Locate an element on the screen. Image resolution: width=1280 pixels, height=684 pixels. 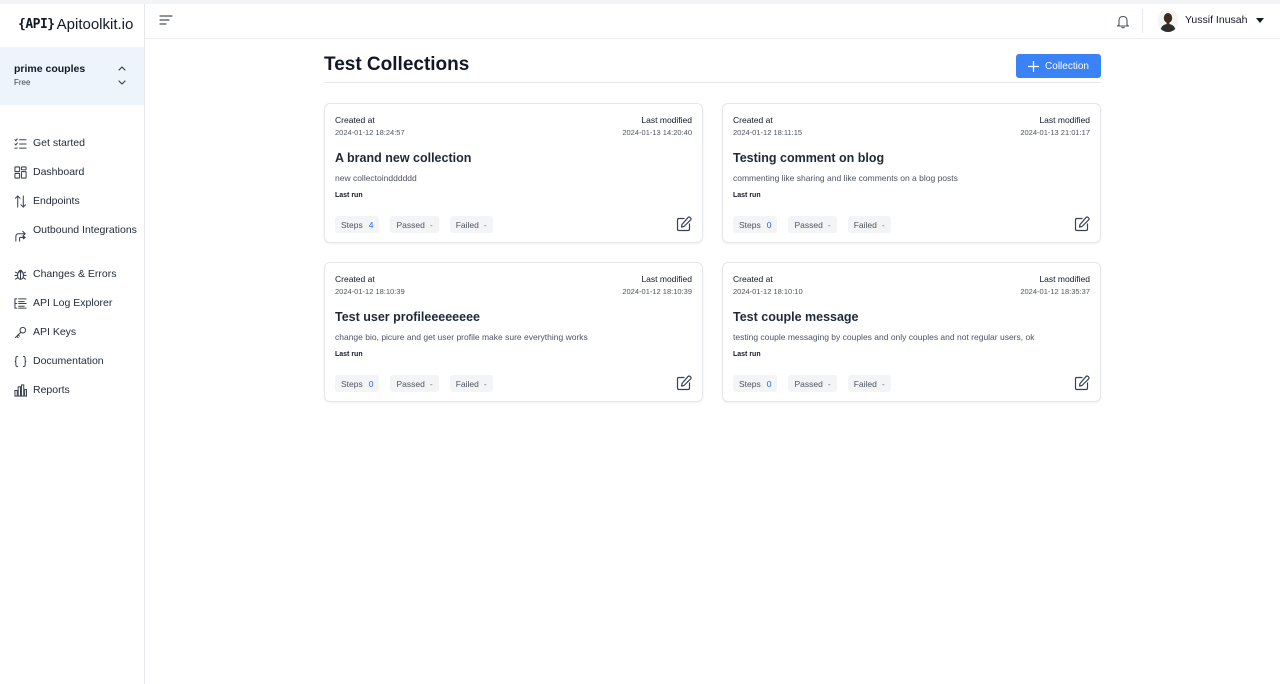
sidebar-item-label: API Log Explorer is located at coordinates (73, 303).